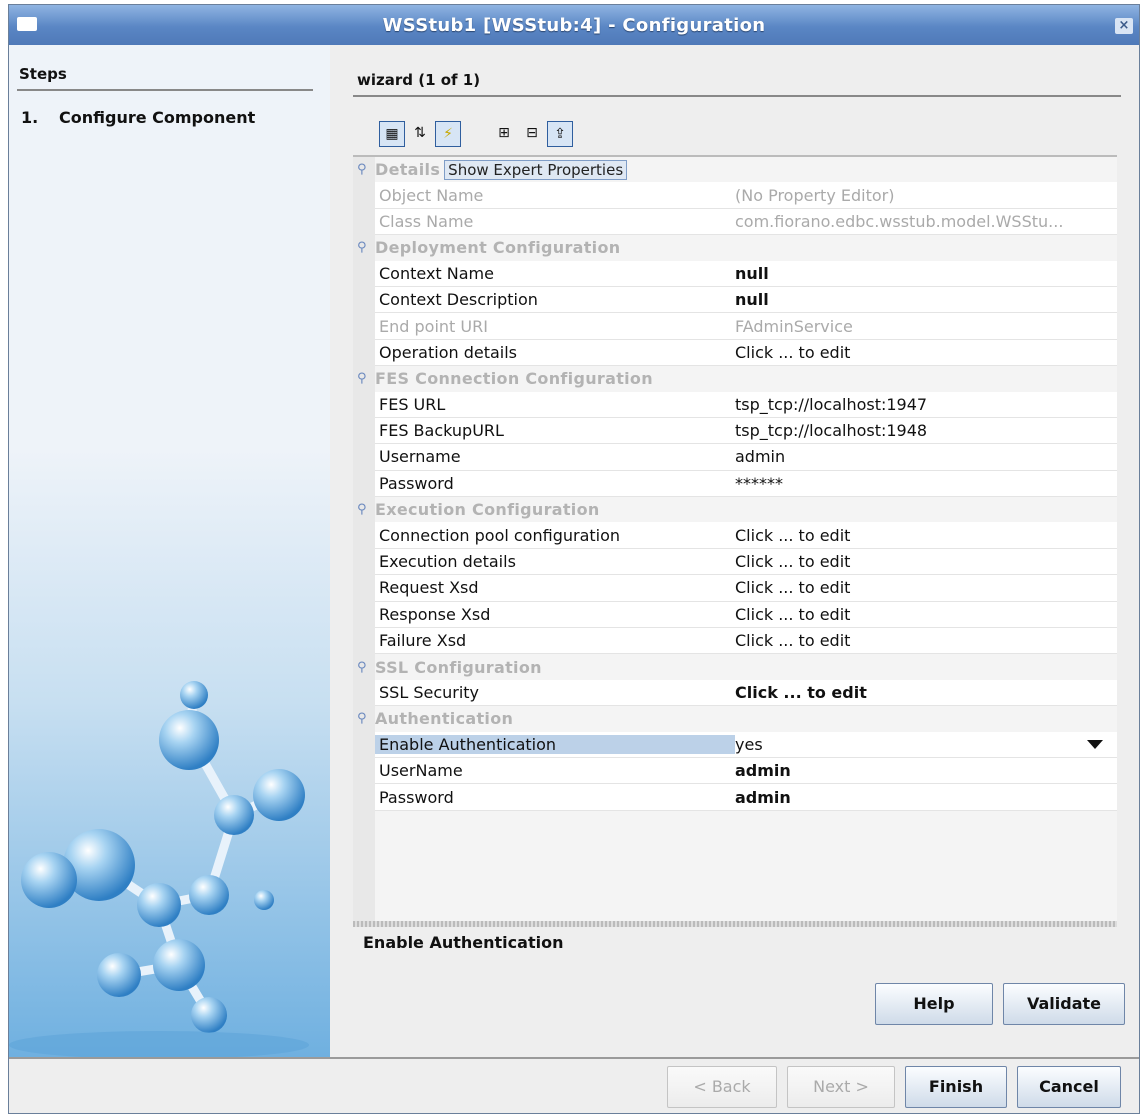 This screenshot has height=1116, width=1142. What do you see at coordinates (737, 667) in the screenshot?
I see `category-ssl: ⚲ SSL Configuration` at bounding box center [737, 667].